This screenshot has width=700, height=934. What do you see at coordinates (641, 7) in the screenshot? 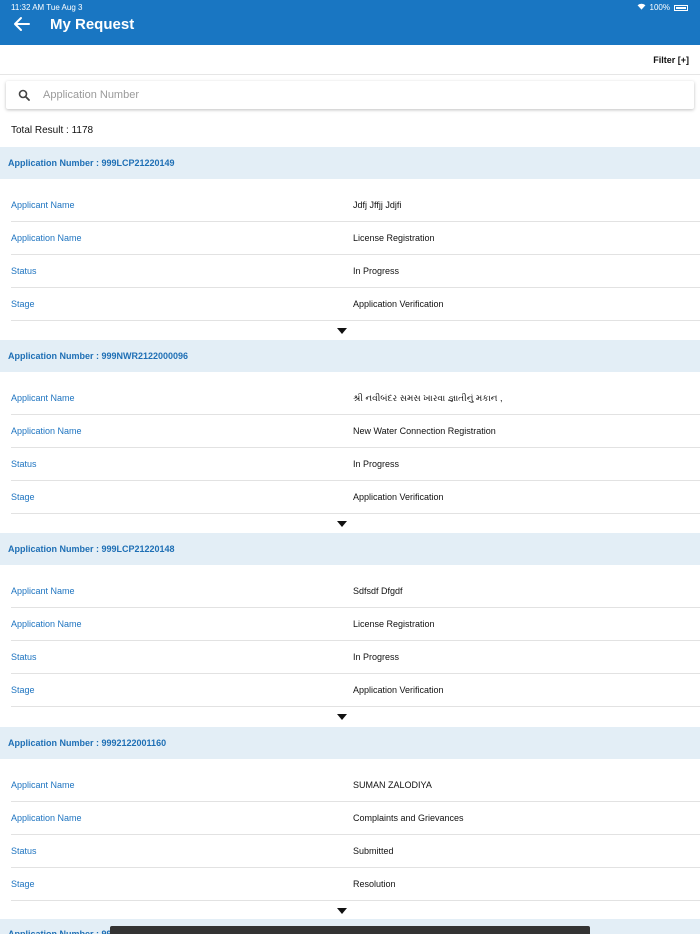
I see `wifi-icon` at bounding box center [641, 7].